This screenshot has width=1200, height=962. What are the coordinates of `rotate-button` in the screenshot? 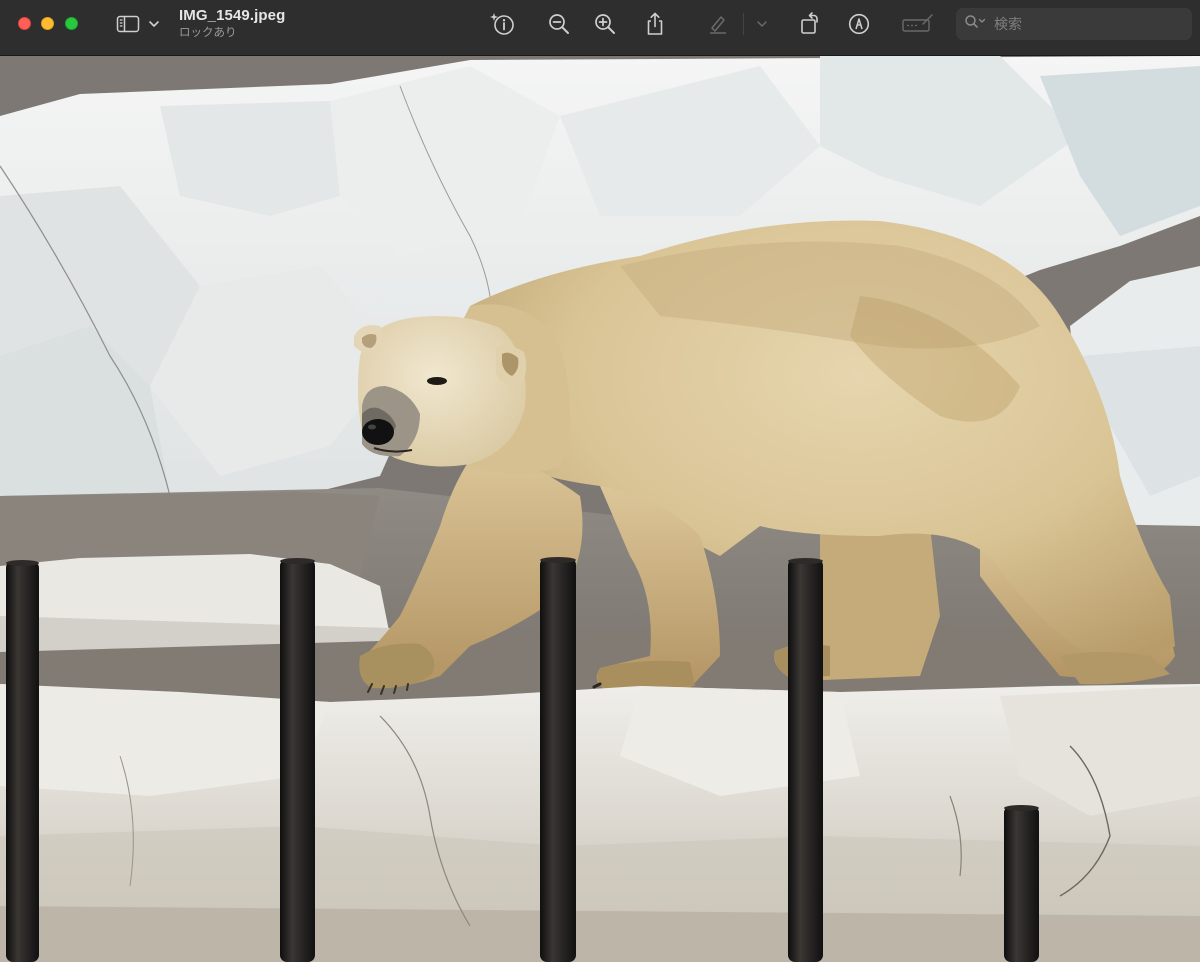 It's located at (810, 24).